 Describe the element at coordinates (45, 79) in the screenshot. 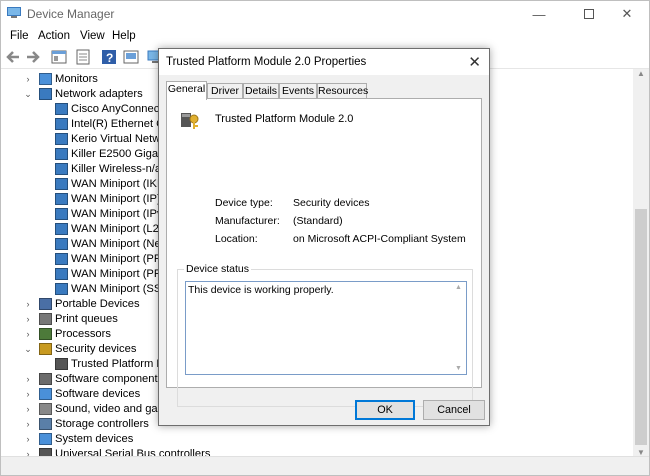

I see `monitor-icon` at that location.